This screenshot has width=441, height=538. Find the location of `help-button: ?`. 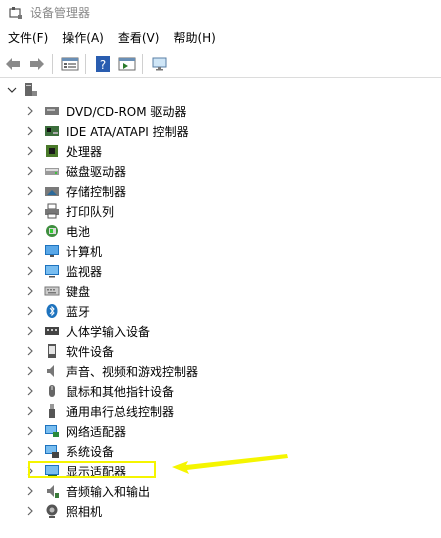

help-button: ? is located at coordinates (103, 64).